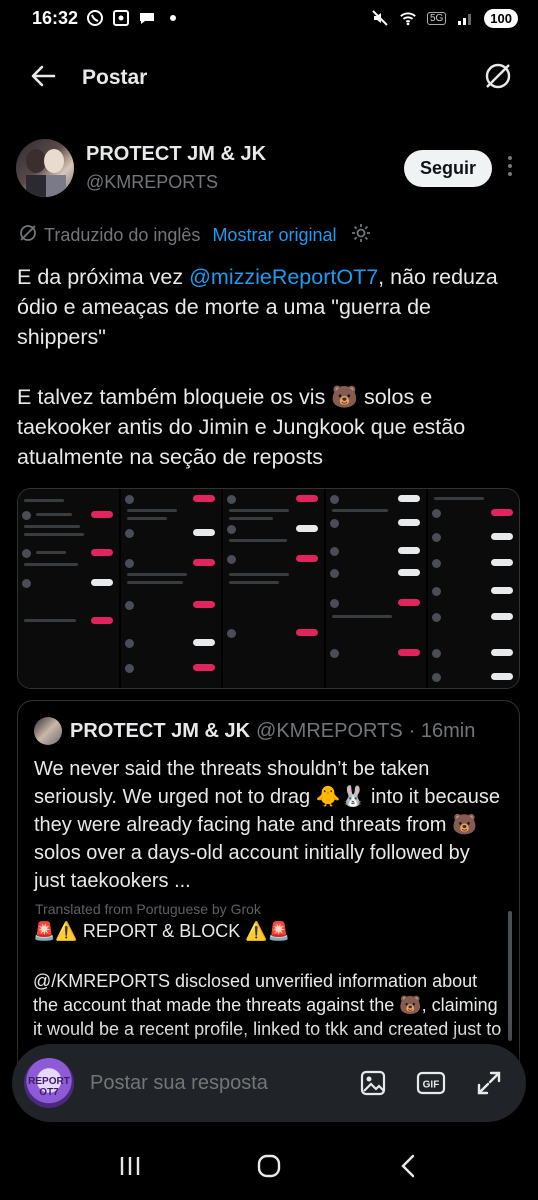 The image size is (538, 1200). I want to click on system-back-button, so click(408, 1168).